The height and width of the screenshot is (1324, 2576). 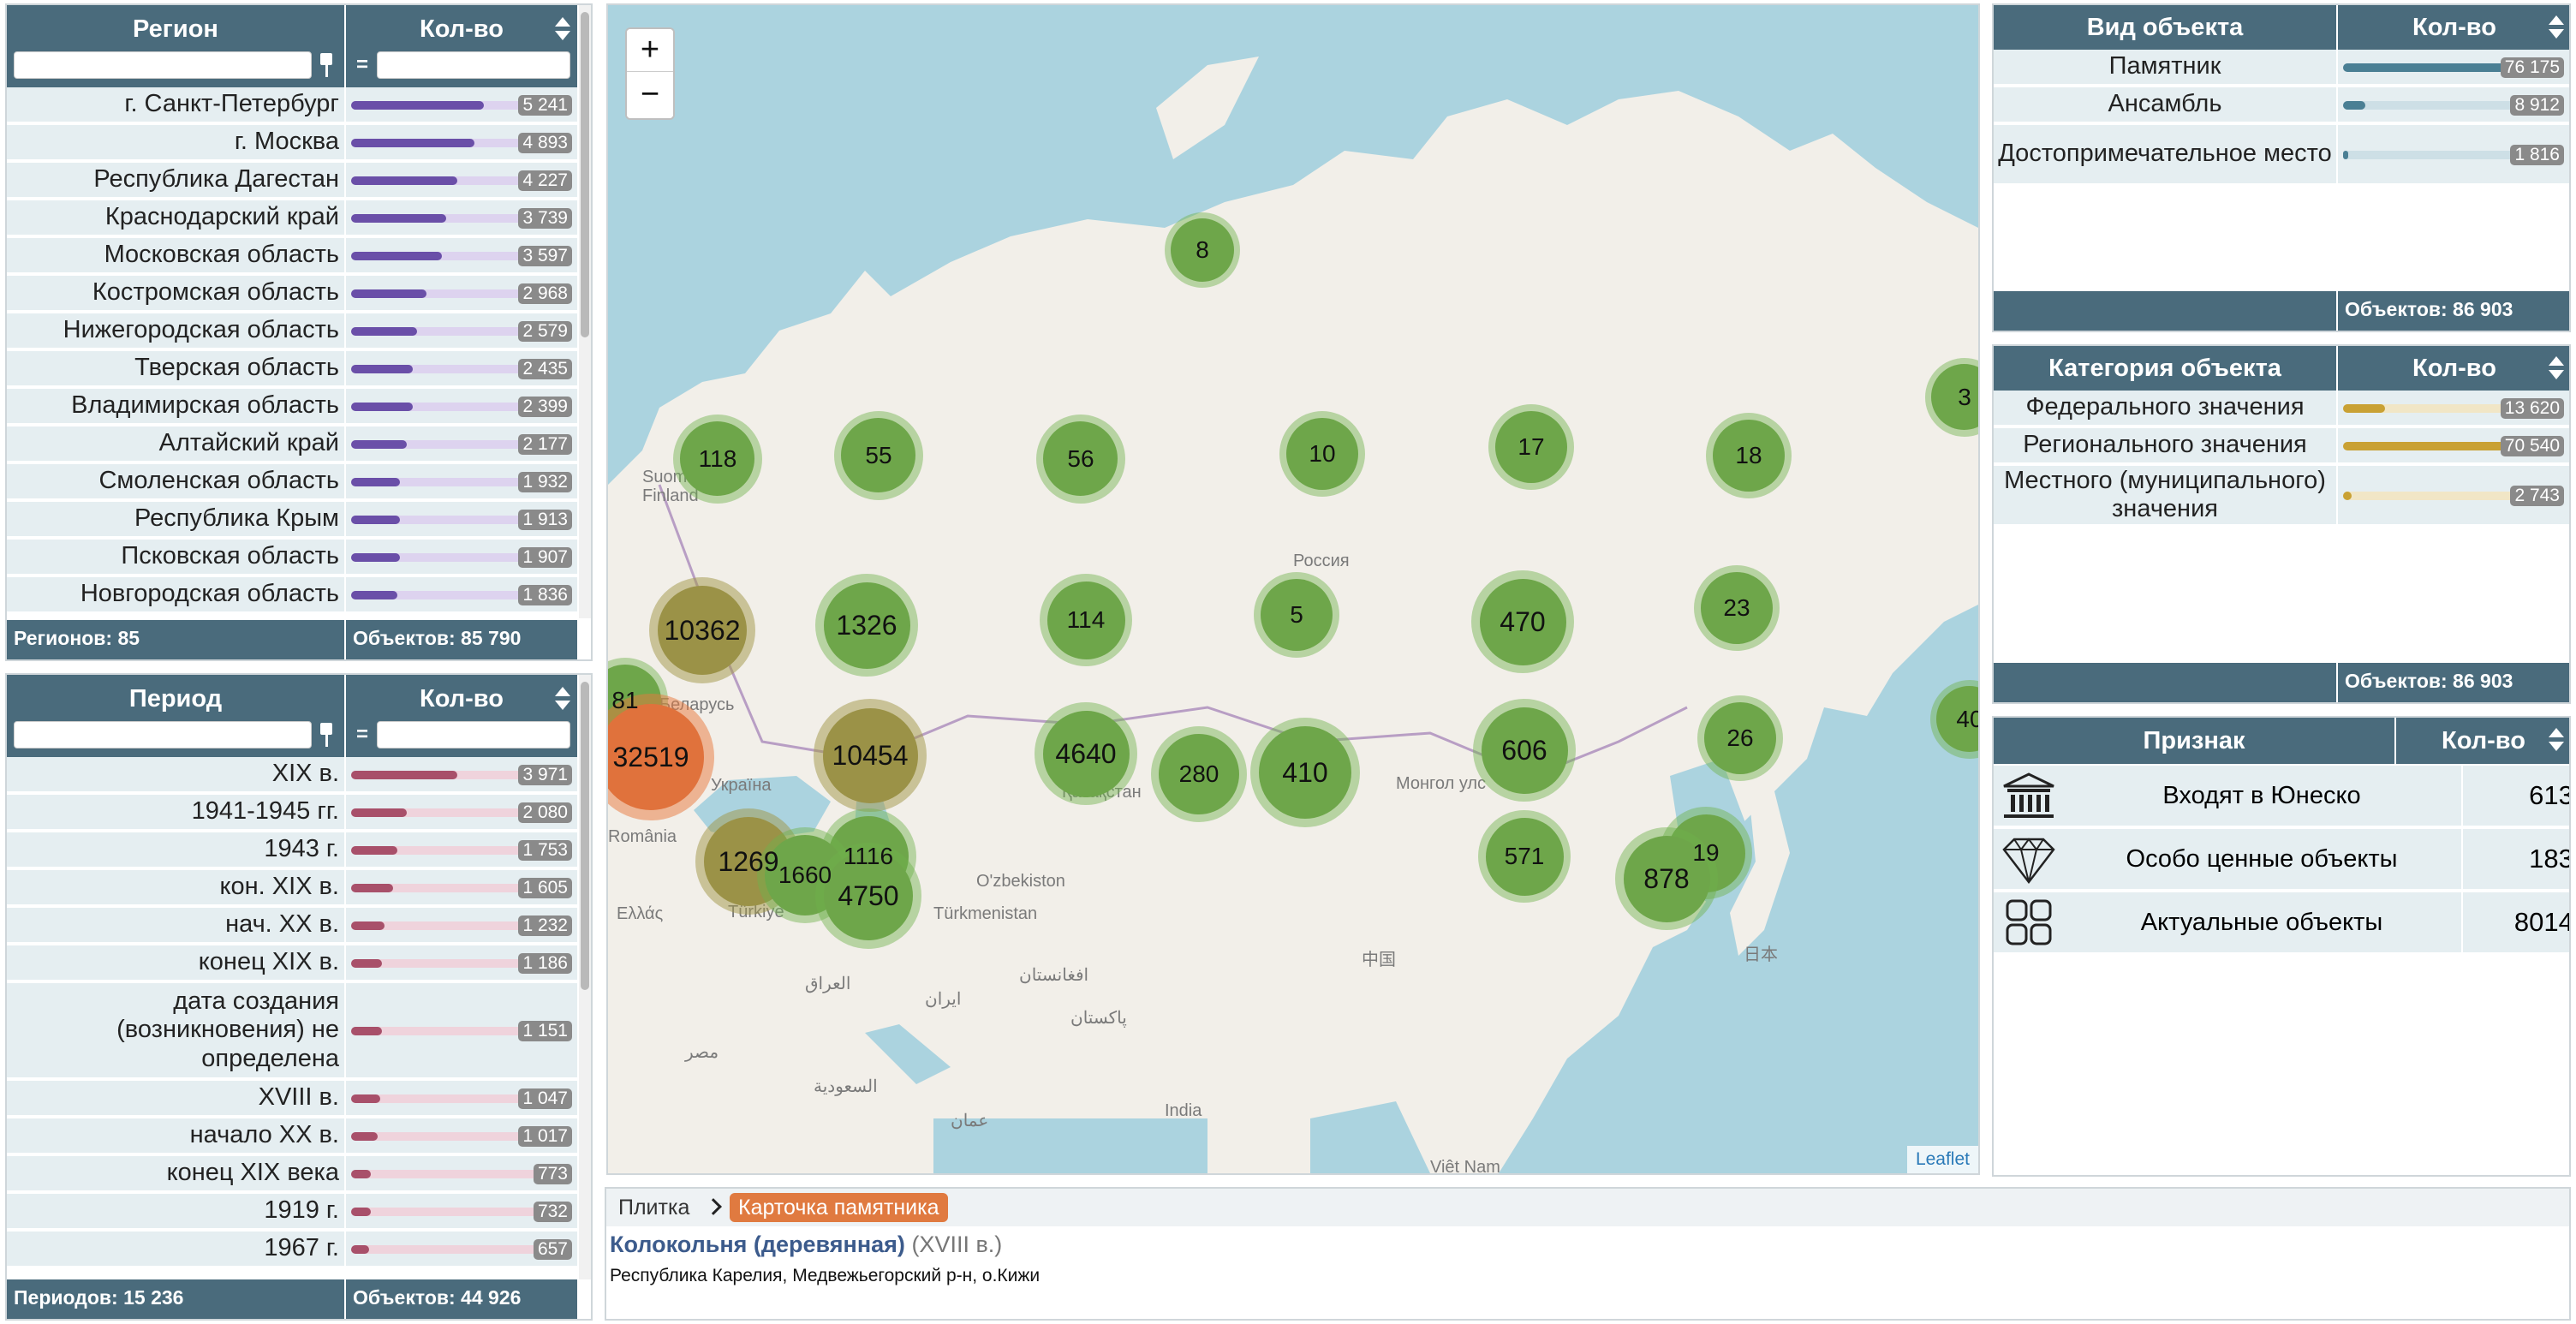 I want to click on type_panel-row: Памятник 76 175, so click(x=2282, y=68).